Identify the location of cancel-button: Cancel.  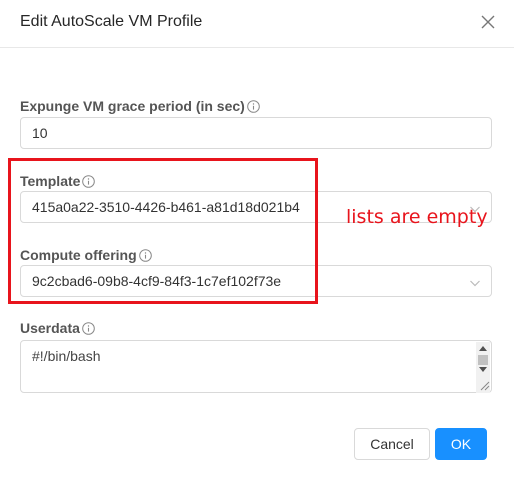
(392, 444).